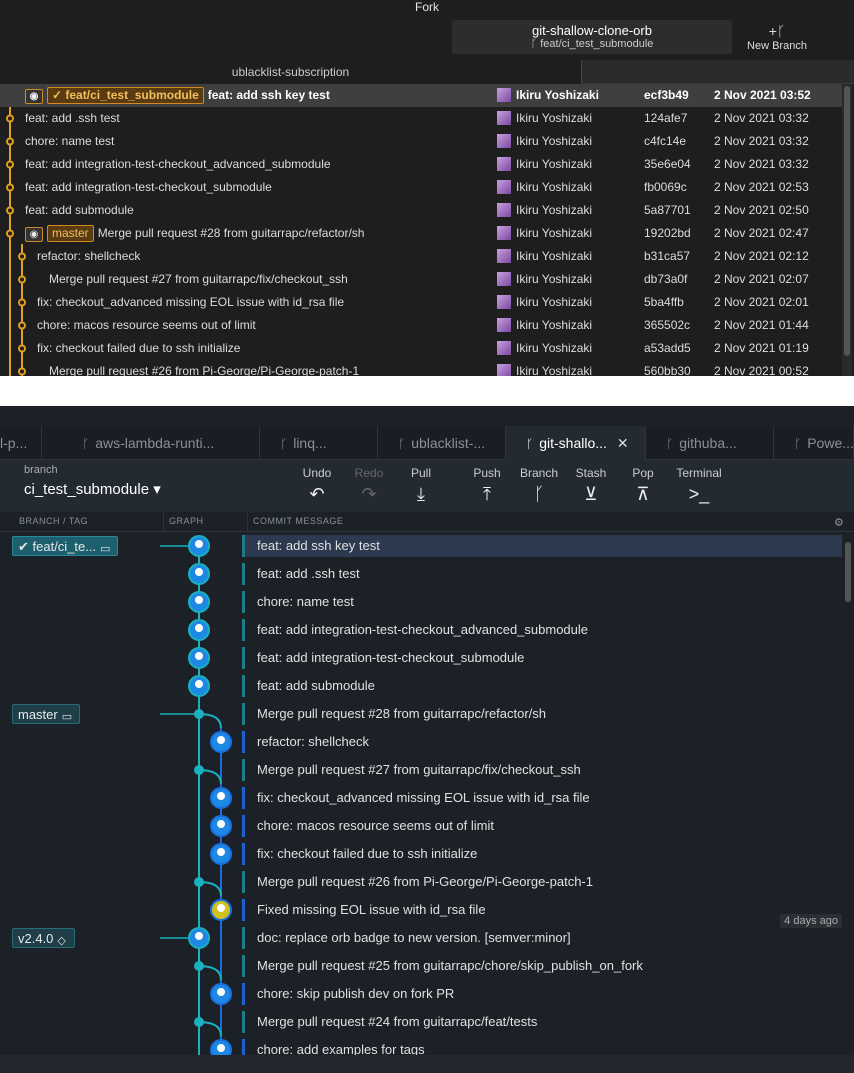 The image size is (854, 1073). I want to click on branch-button: Branch ᚴ, so click(539, 486).